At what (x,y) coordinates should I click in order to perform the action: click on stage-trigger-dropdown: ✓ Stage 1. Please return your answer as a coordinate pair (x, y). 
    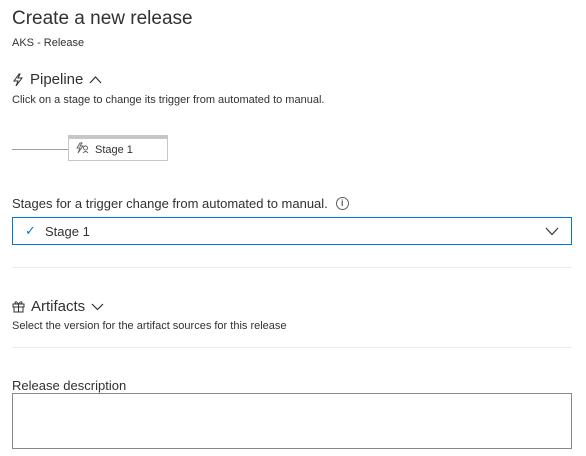
    Looking at the image, I should click on (292, 231).